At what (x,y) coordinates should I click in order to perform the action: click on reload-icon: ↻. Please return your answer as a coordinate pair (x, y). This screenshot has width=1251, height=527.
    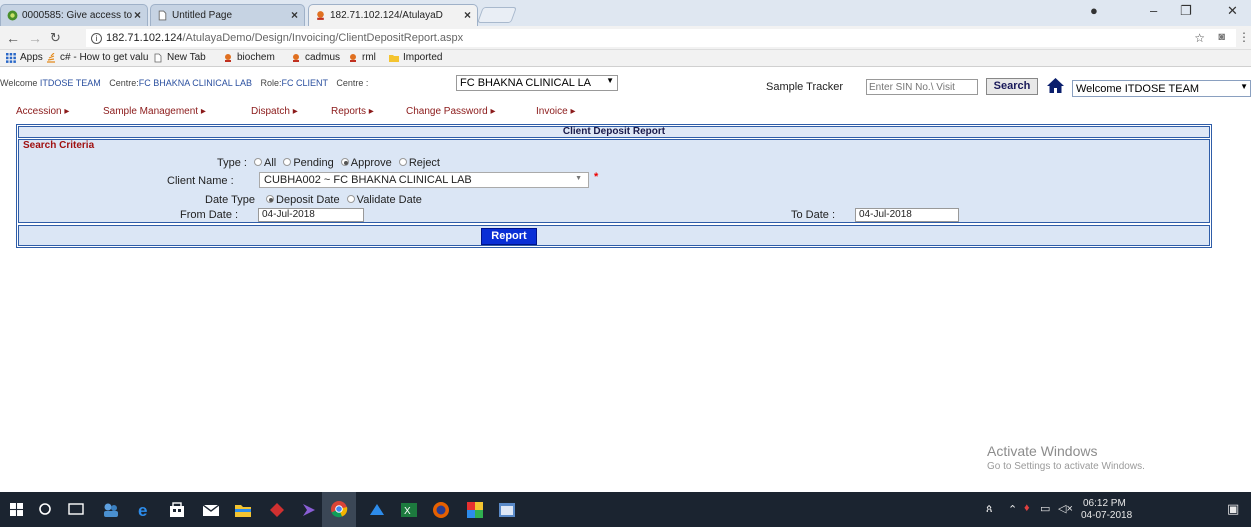
    Looking at the image, I should click on (55, 38).